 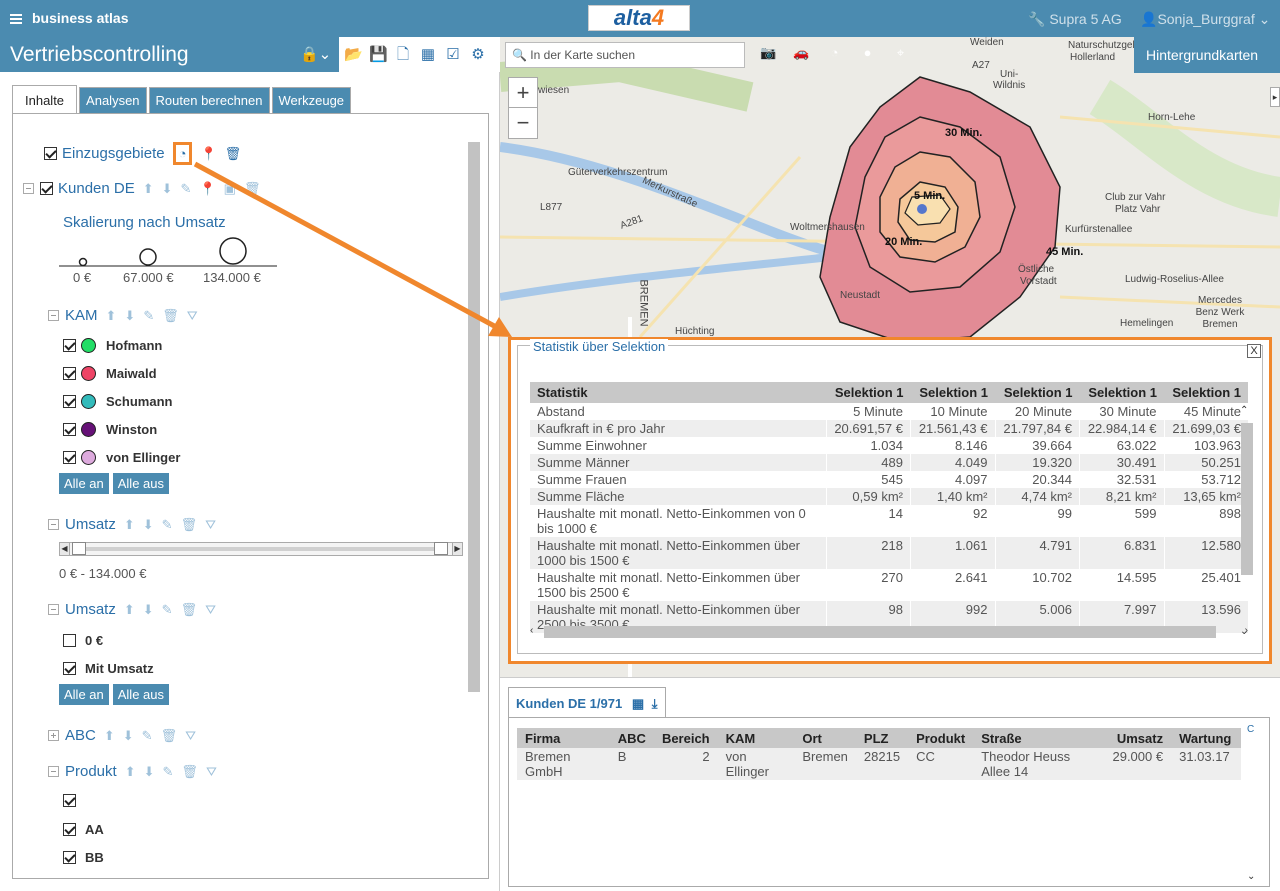 What do you see at coordinates (230, 189) in the screenshot?
I see `image-icon: ▣` at bounding box center [230, 189].